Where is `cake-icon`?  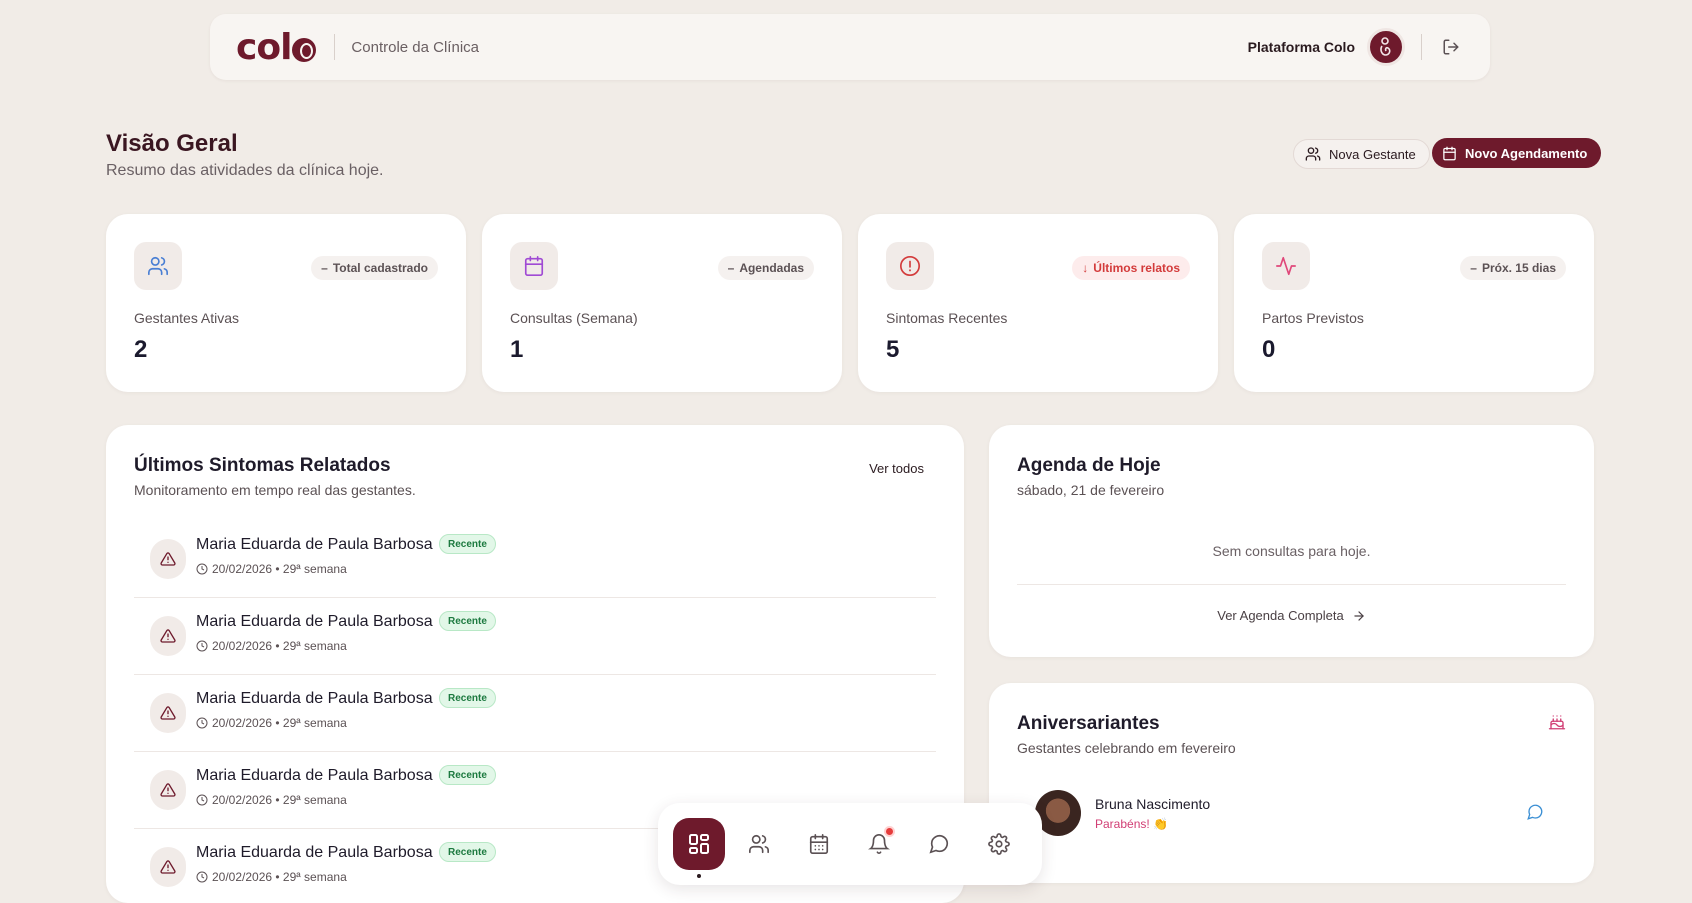
cake-icon is located at coordinates (1557, 722).